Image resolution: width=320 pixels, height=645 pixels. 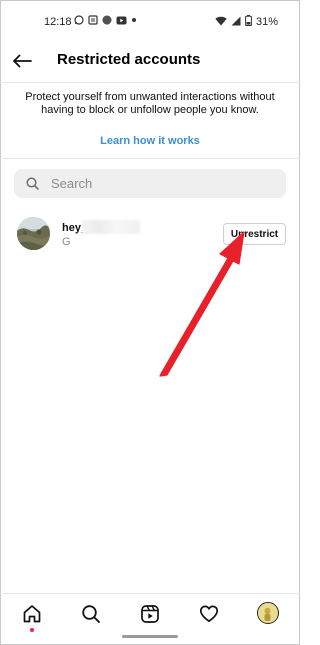 I want to click on battery-icon, so click(x=248, y=22).